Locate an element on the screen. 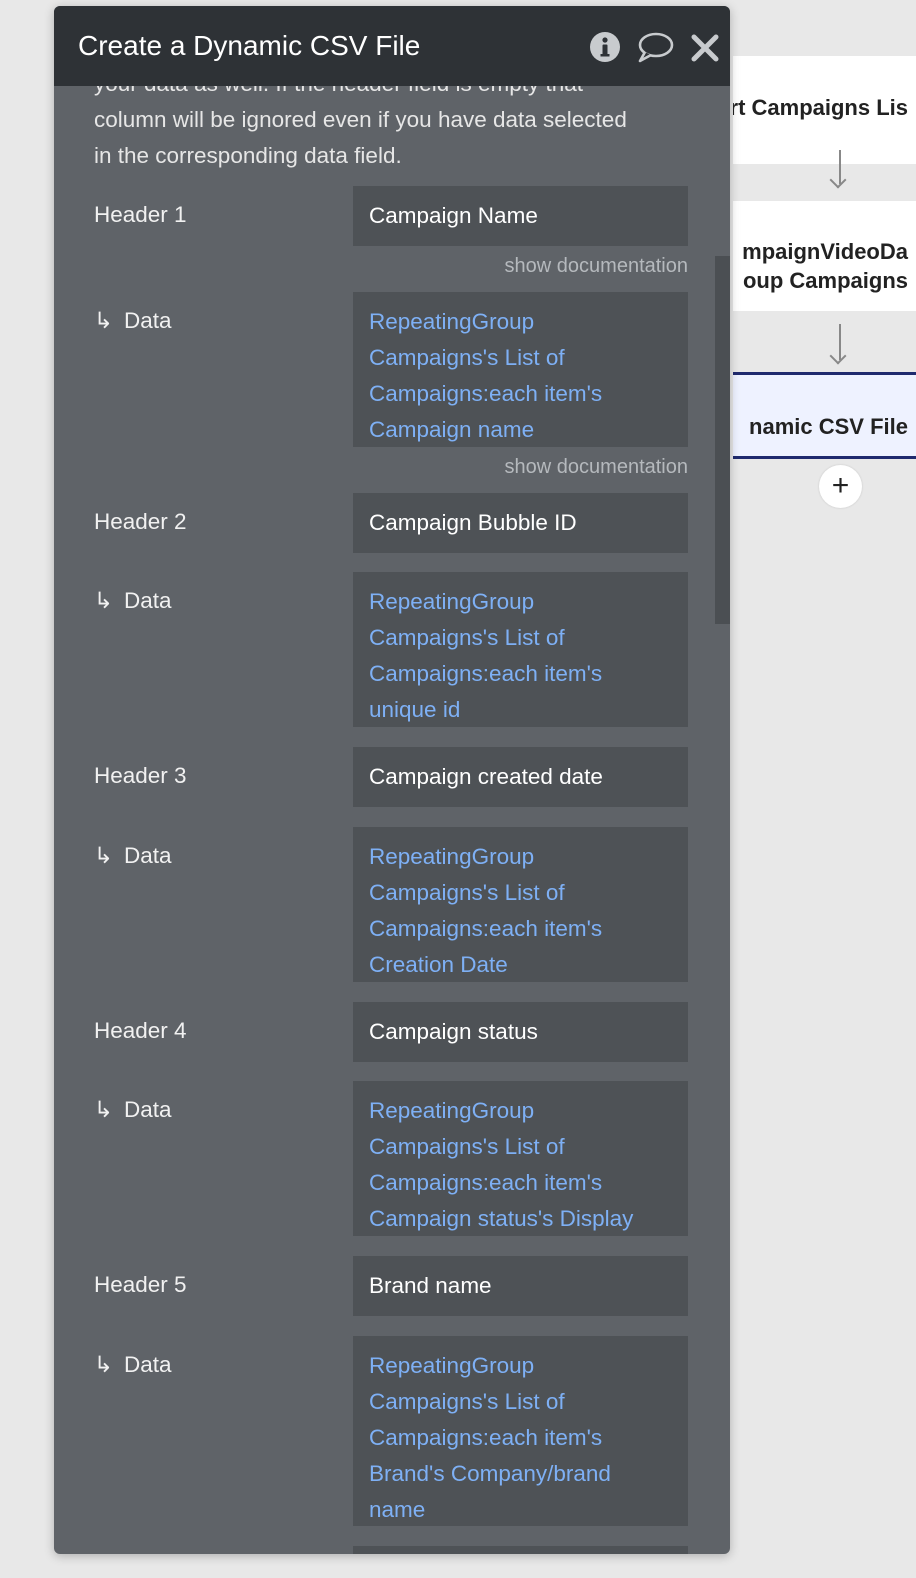  header-4-input: Campaign status is located at coordinates (520, 1032).